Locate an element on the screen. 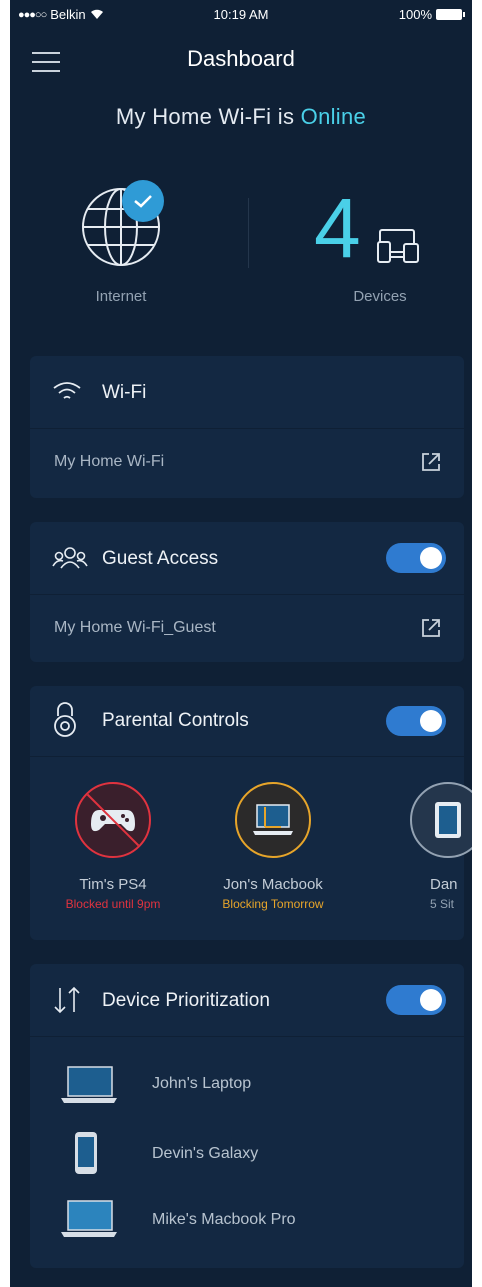 This screenshot has height=1287, width=482. parental-controls-title: Parental Controls is located at coordinates (175, 720).